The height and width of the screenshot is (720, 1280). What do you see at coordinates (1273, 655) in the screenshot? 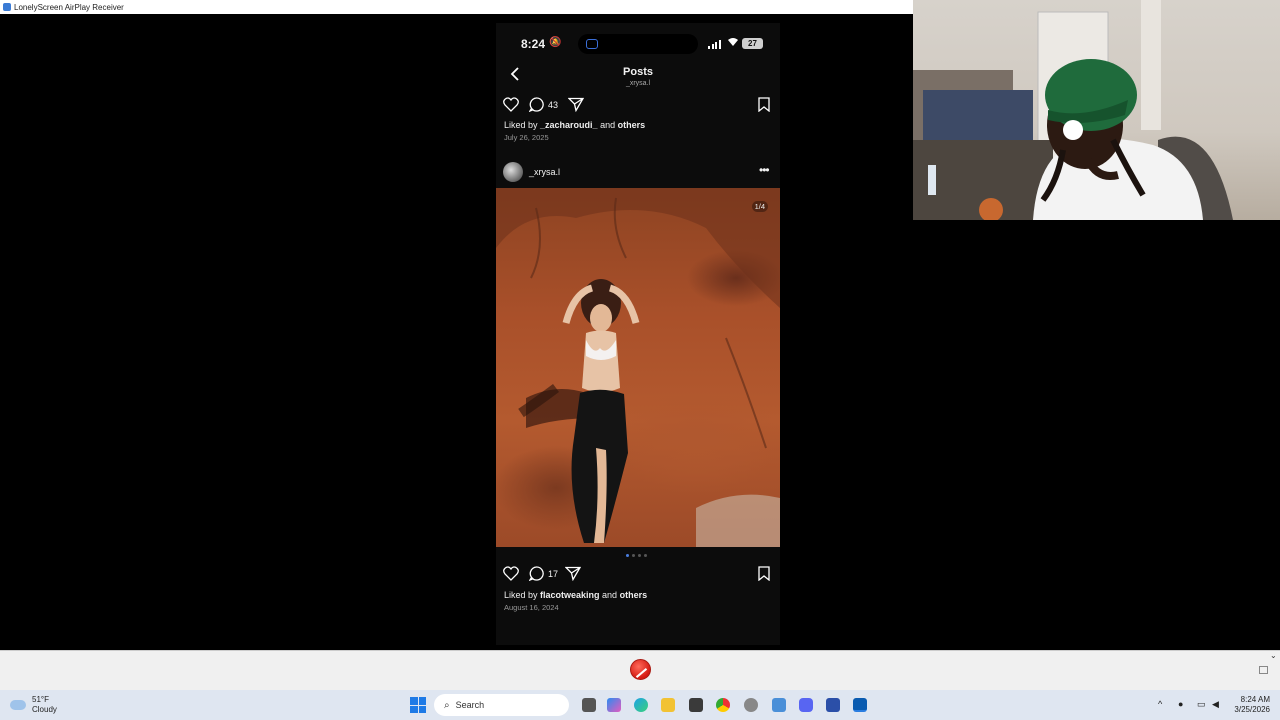
I see `chevron-down-icon: ⌄` at bounding box center [1273, 655].